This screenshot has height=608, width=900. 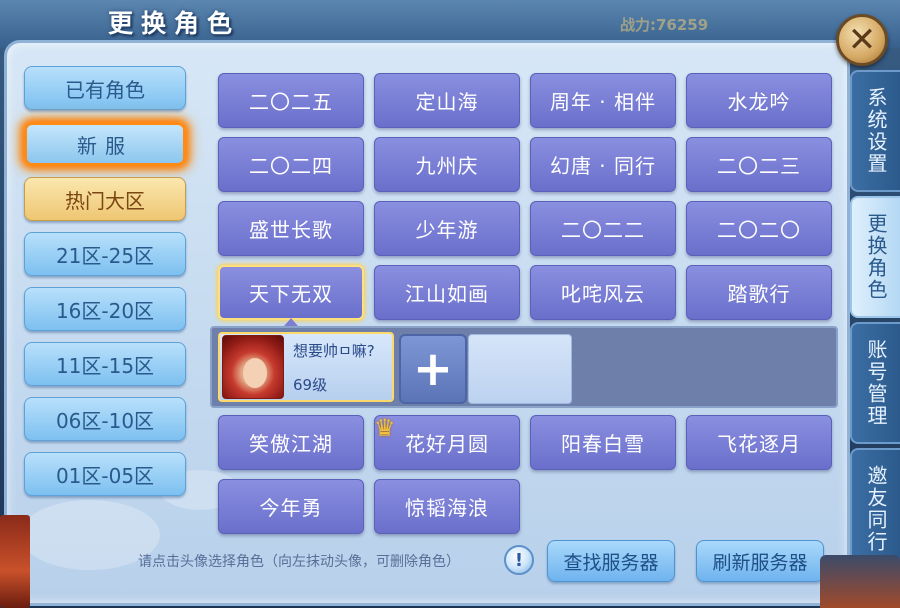 What do you see at coordinates (291, 100) in the screenshot?
I see `server-button: 二〇二五` at bounding box center [291, 100].